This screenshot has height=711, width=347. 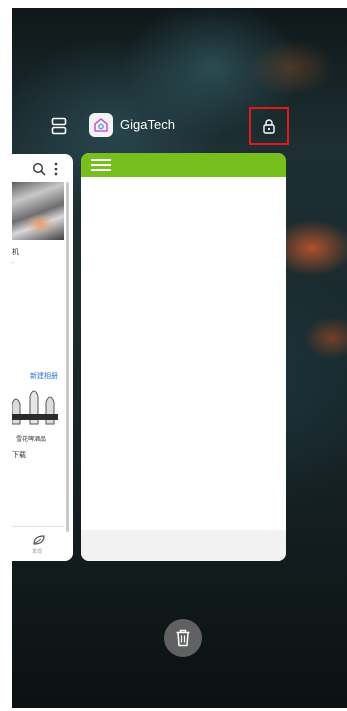 I want to click on scrollbar, so click(x=67, y=357).